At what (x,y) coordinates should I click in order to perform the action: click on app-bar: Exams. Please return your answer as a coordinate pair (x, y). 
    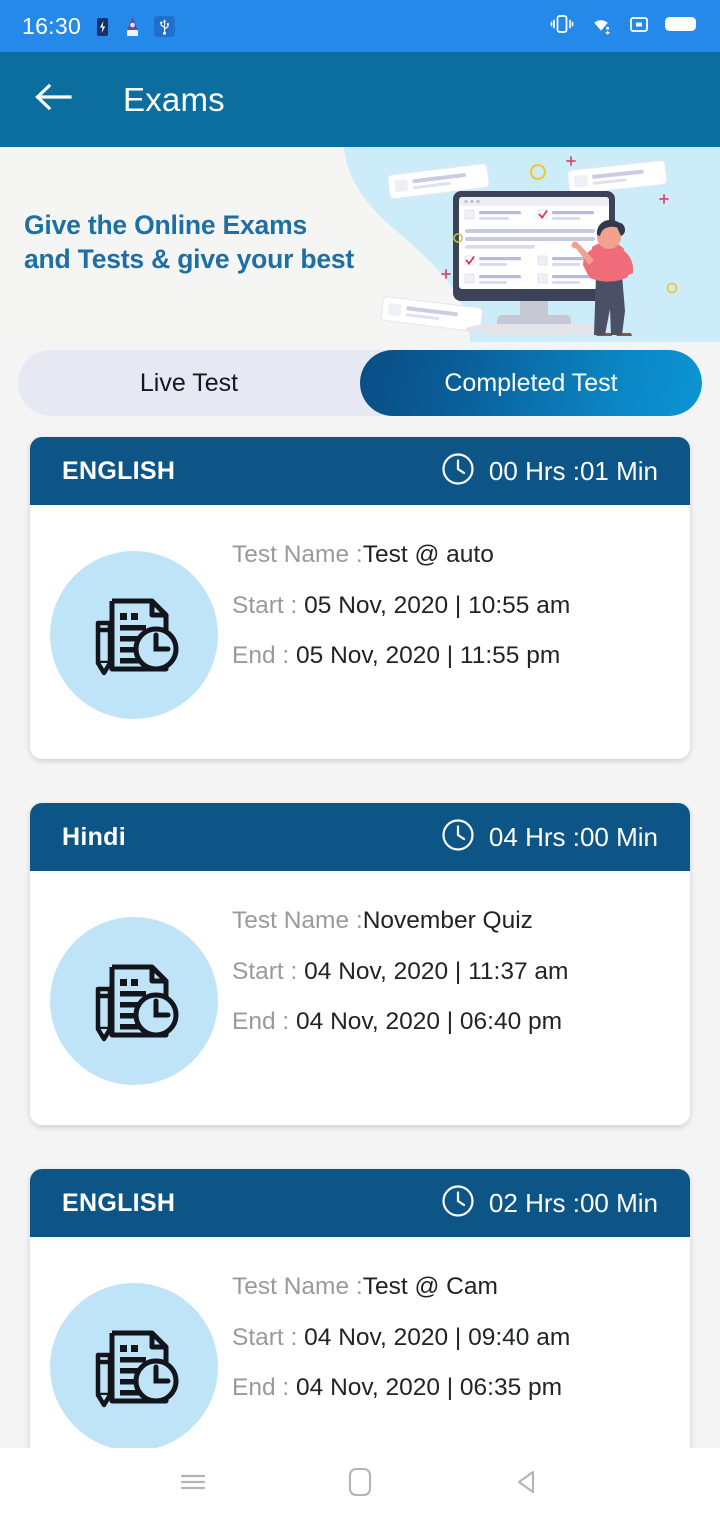
    Looking at the image, I should click on (360, 99).